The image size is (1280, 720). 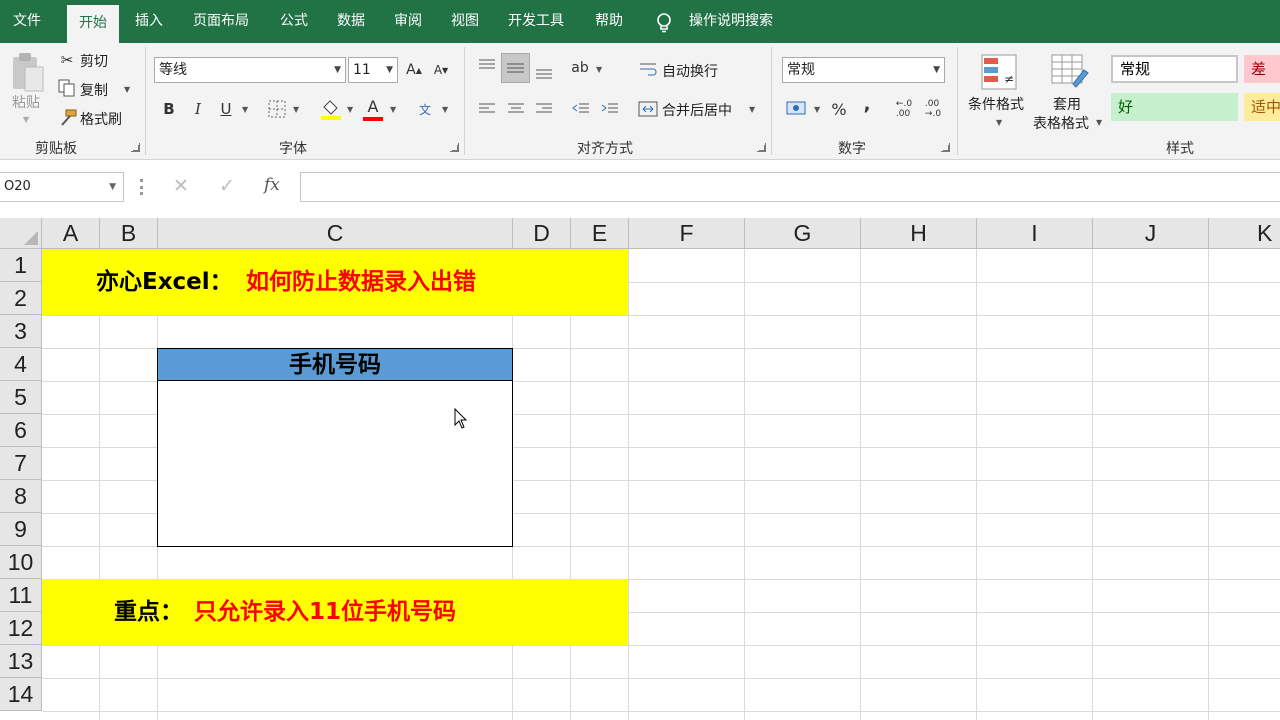 I want to click on format-painter-icon, so click(x=68, y=118).